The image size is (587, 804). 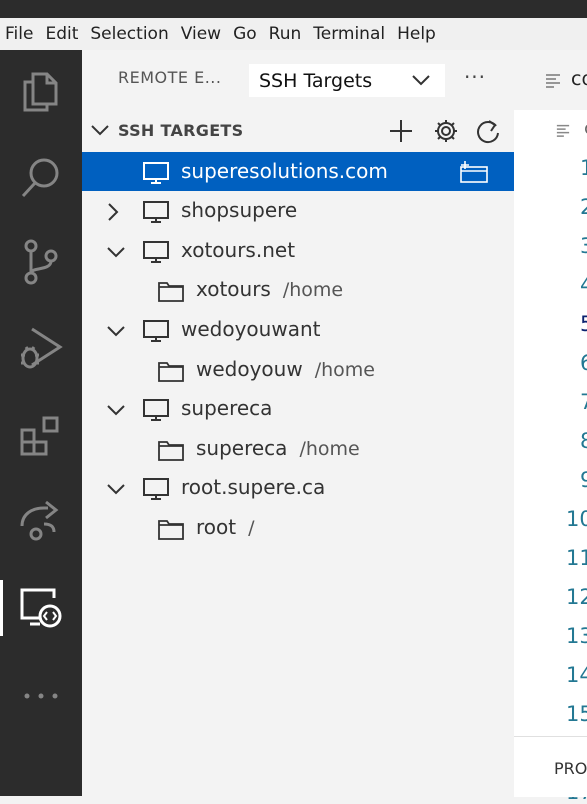 What do you see at coordinates (416, 34) in the screenshot?
I see `menu-help: Help` at bounding box center [416, 34].